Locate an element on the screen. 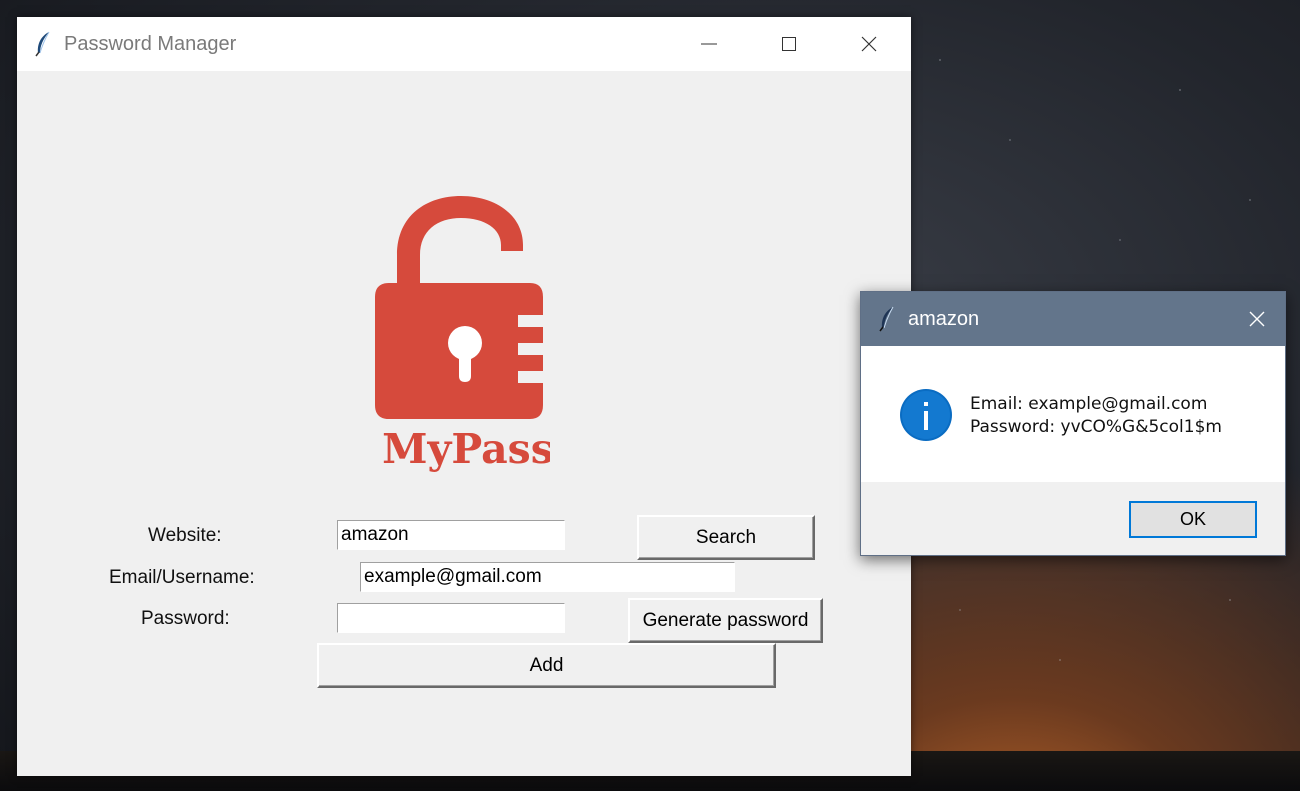 This screenshot has height=791, width=1300. website-input: amazon is located at coordinates (451, 535).